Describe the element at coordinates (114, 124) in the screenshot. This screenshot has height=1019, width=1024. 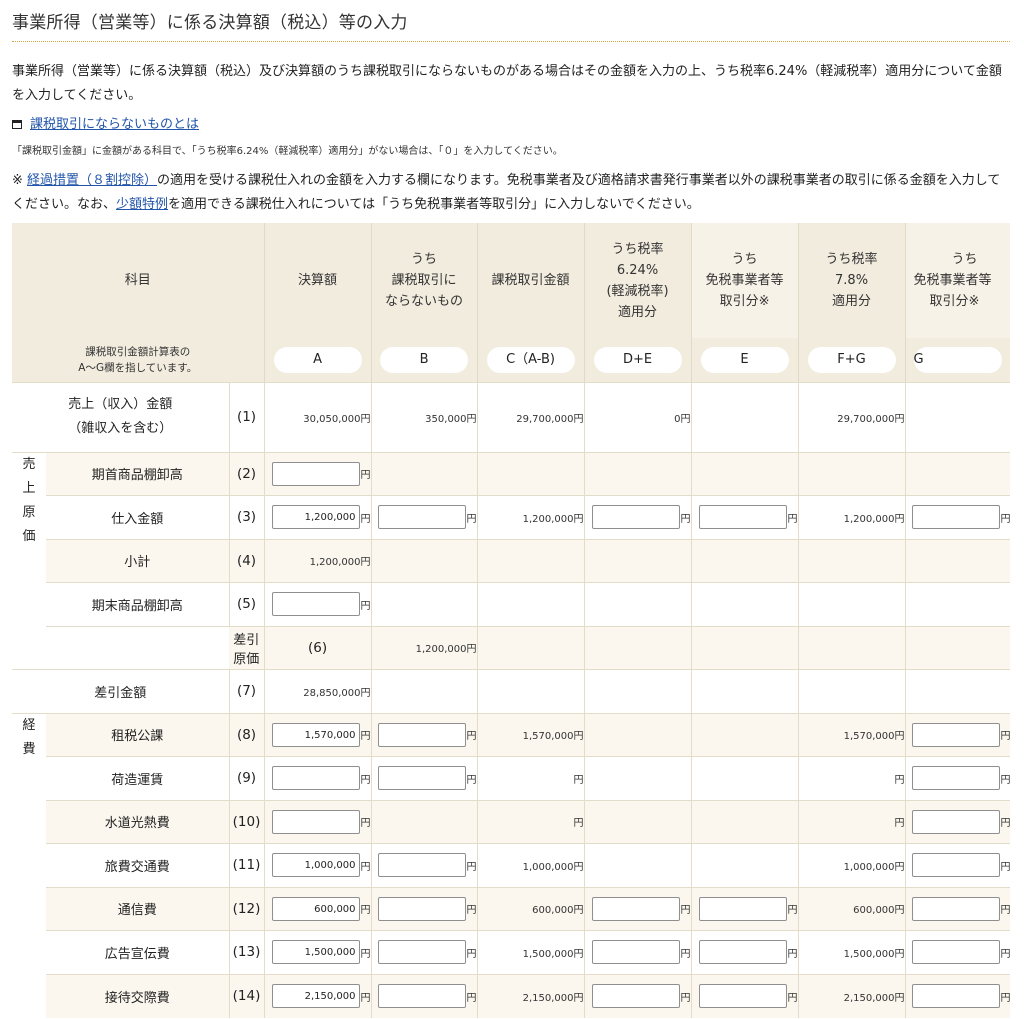
I see `nontaxable-link: 課税取引にならないものとは` at that location.